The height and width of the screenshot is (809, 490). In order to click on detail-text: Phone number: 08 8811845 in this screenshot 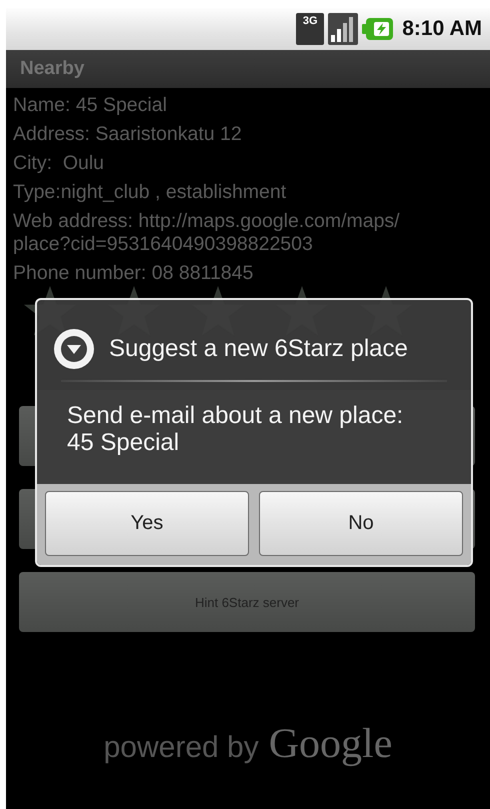, I will do `click(133, 273)`.